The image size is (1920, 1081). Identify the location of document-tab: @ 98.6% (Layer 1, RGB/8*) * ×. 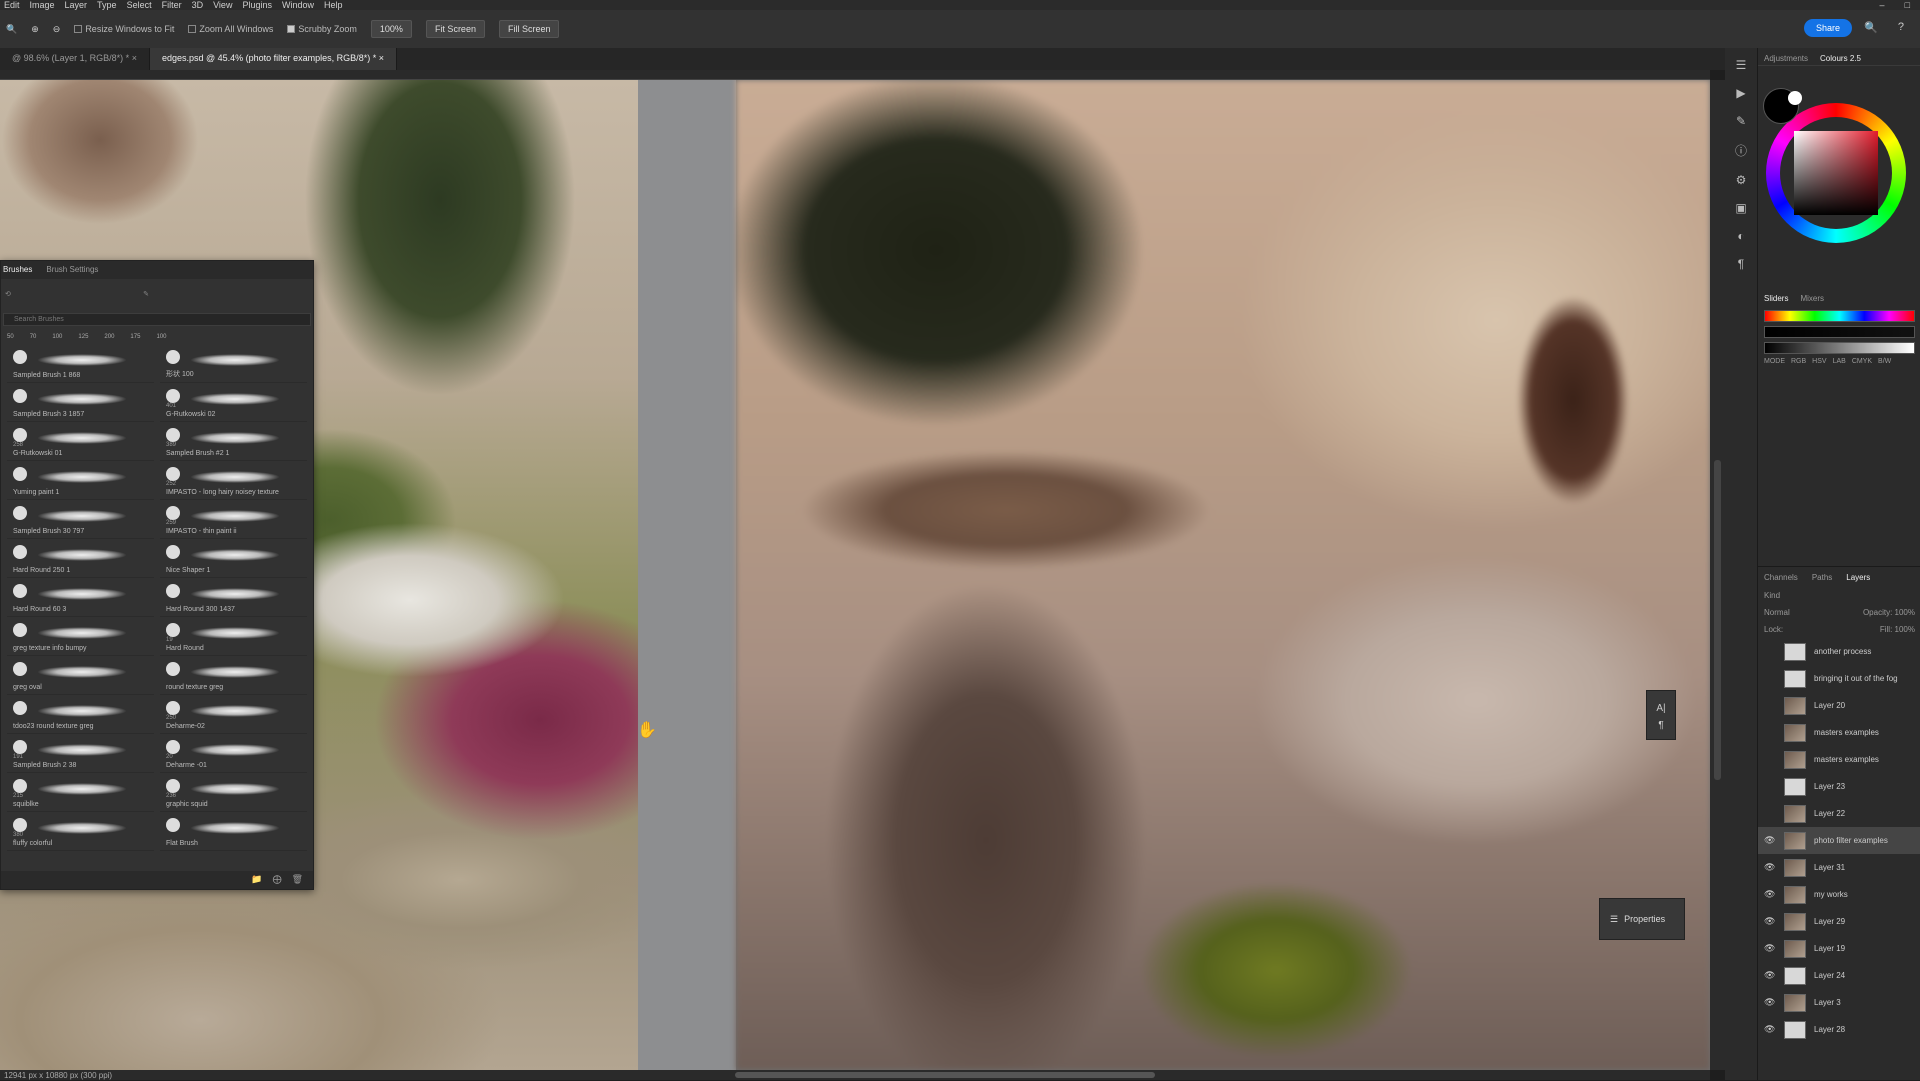
(75, 59).